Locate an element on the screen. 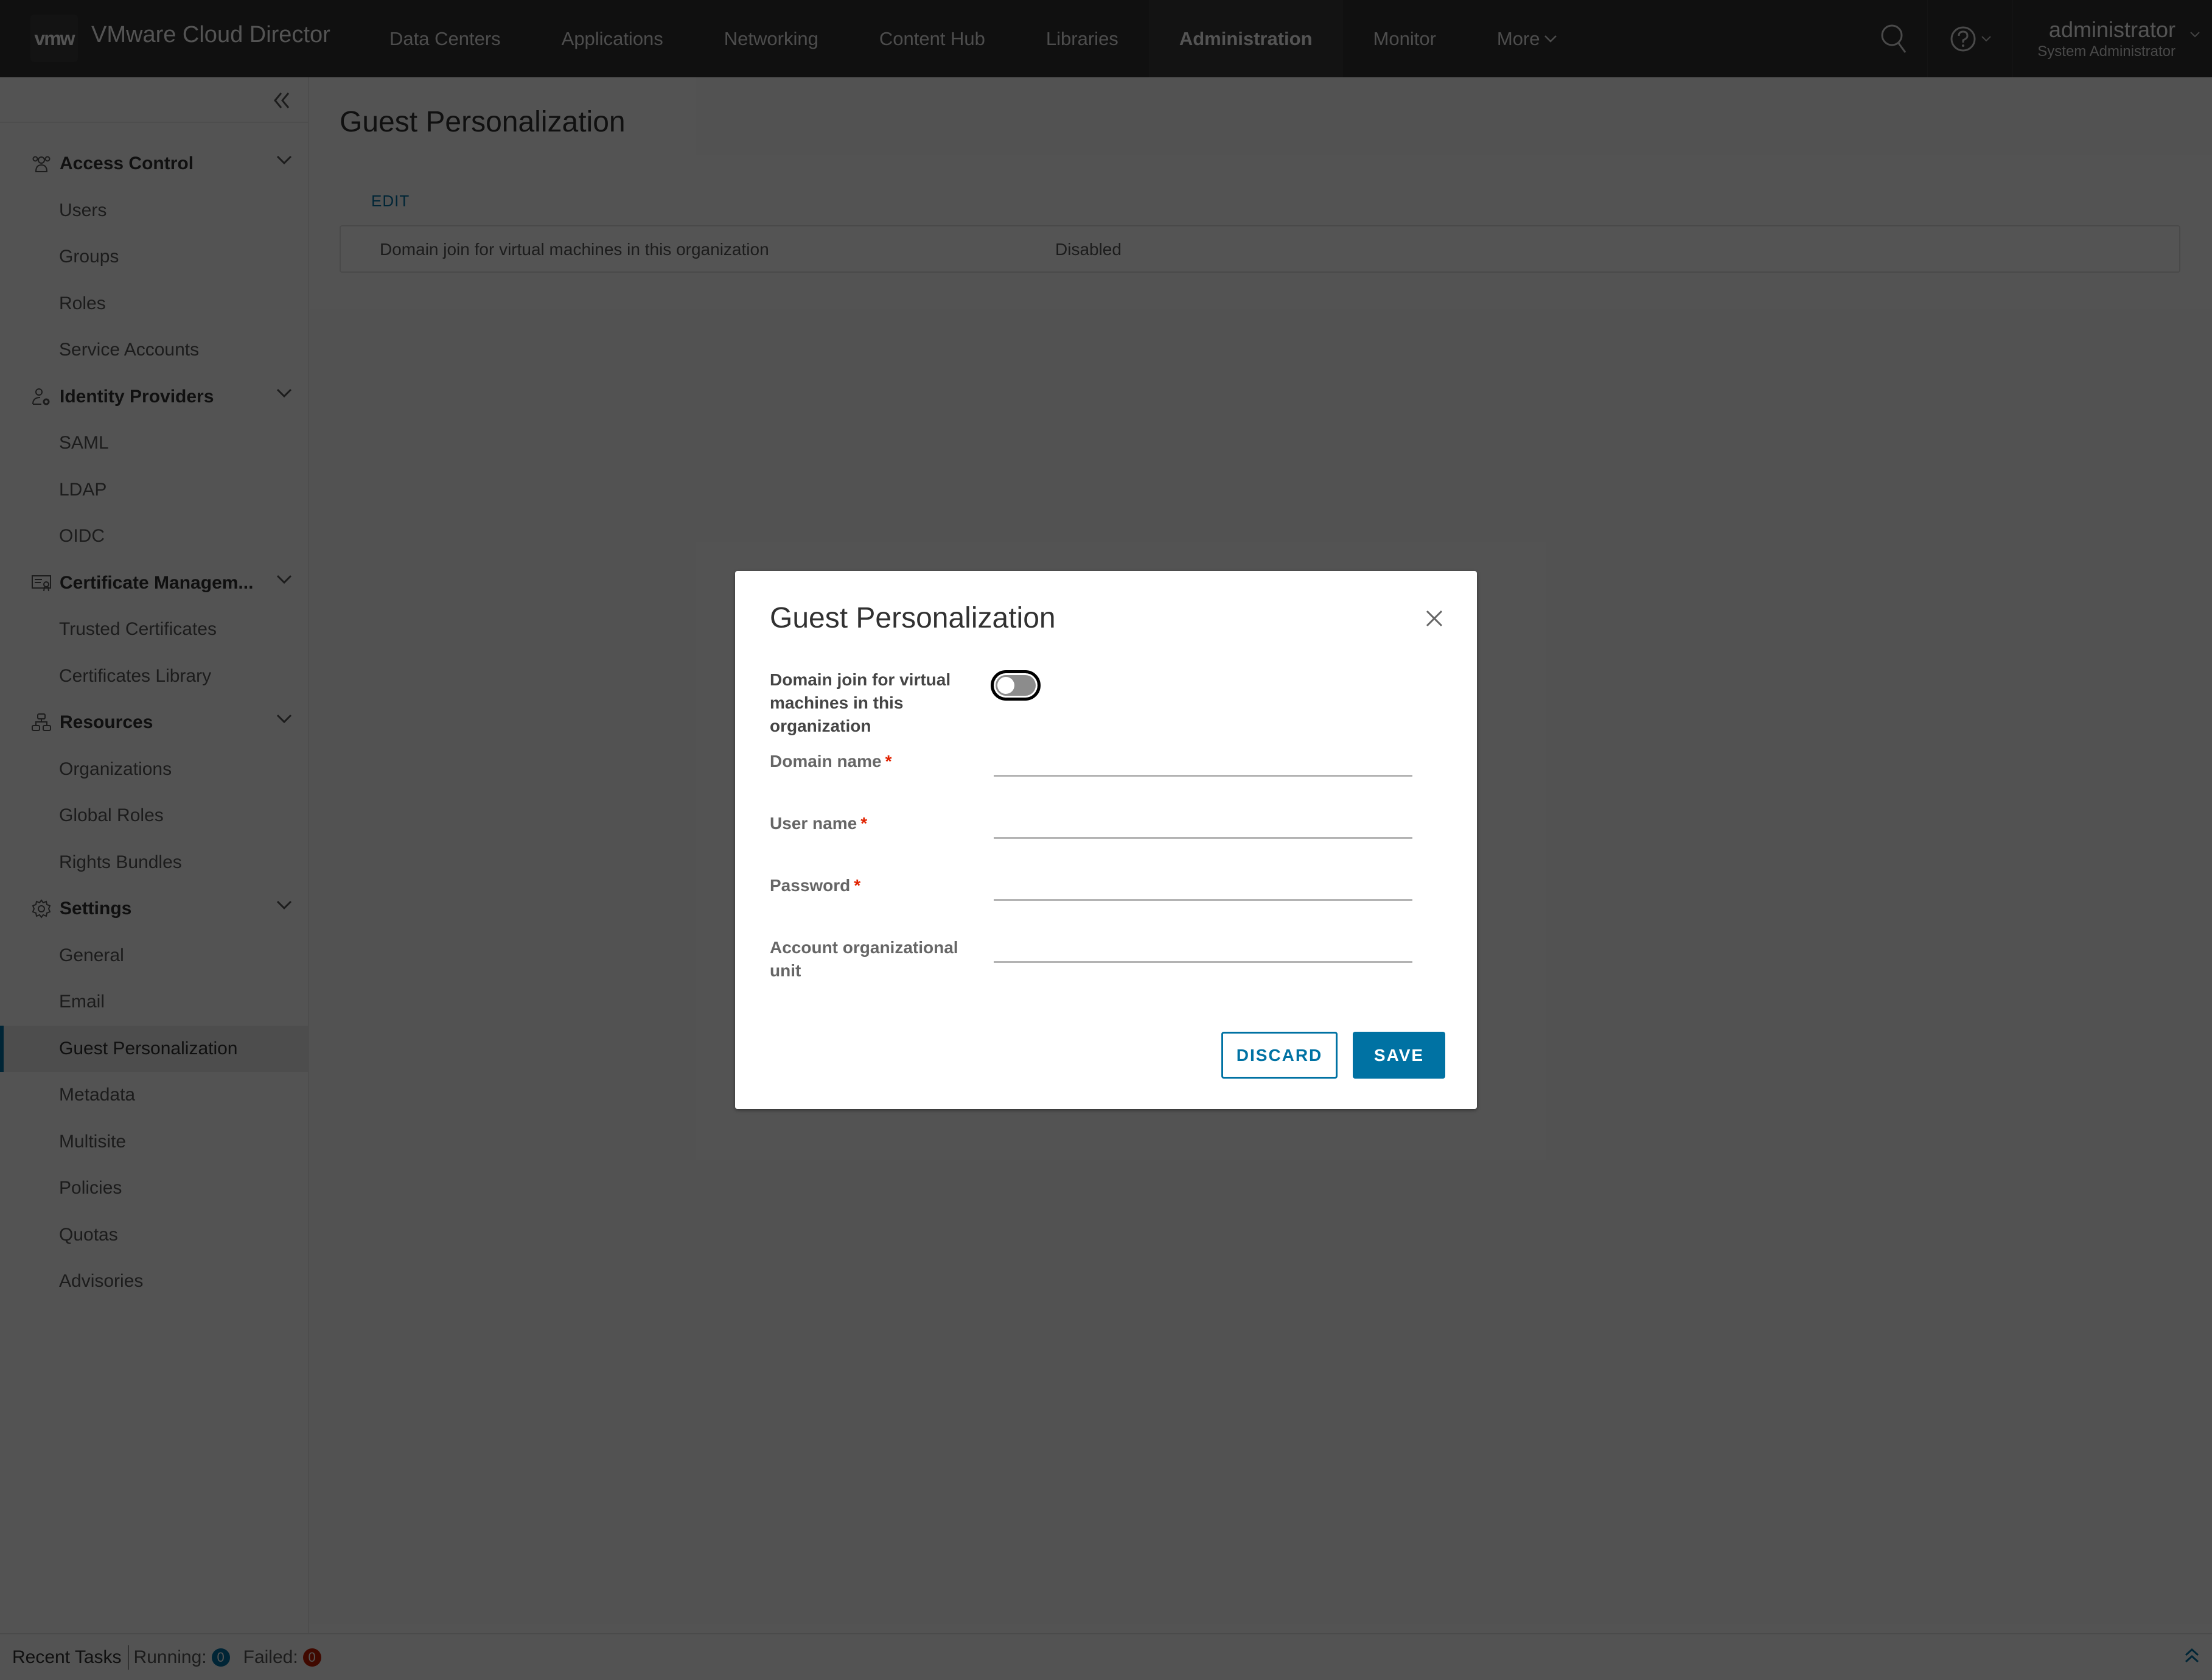 This screenshot has height=1680, width=2212. close-button is located at coordinates (1434, 618).